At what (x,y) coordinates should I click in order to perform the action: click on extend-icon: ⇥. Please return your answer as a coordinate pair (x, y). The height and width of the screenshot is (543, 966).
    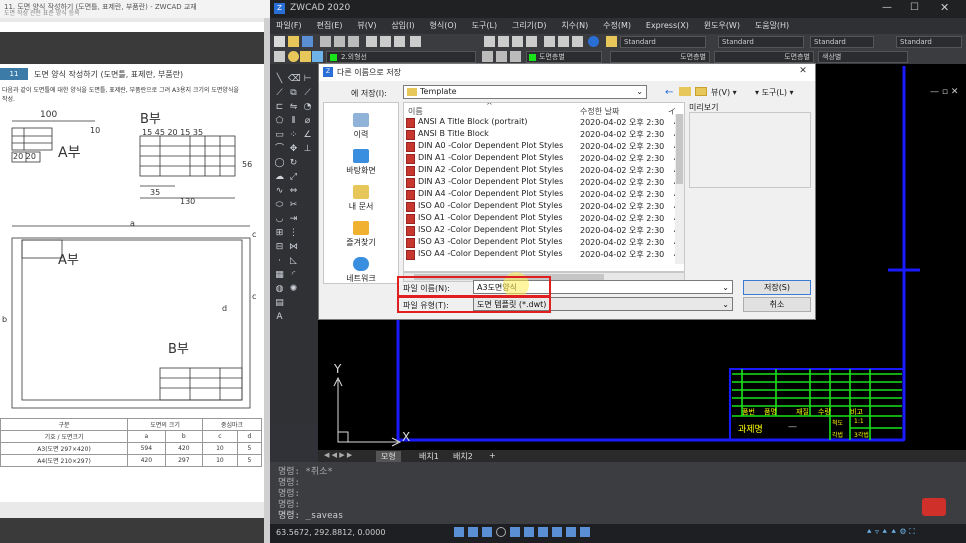
    Looking at the image, I should click on (293, 219).